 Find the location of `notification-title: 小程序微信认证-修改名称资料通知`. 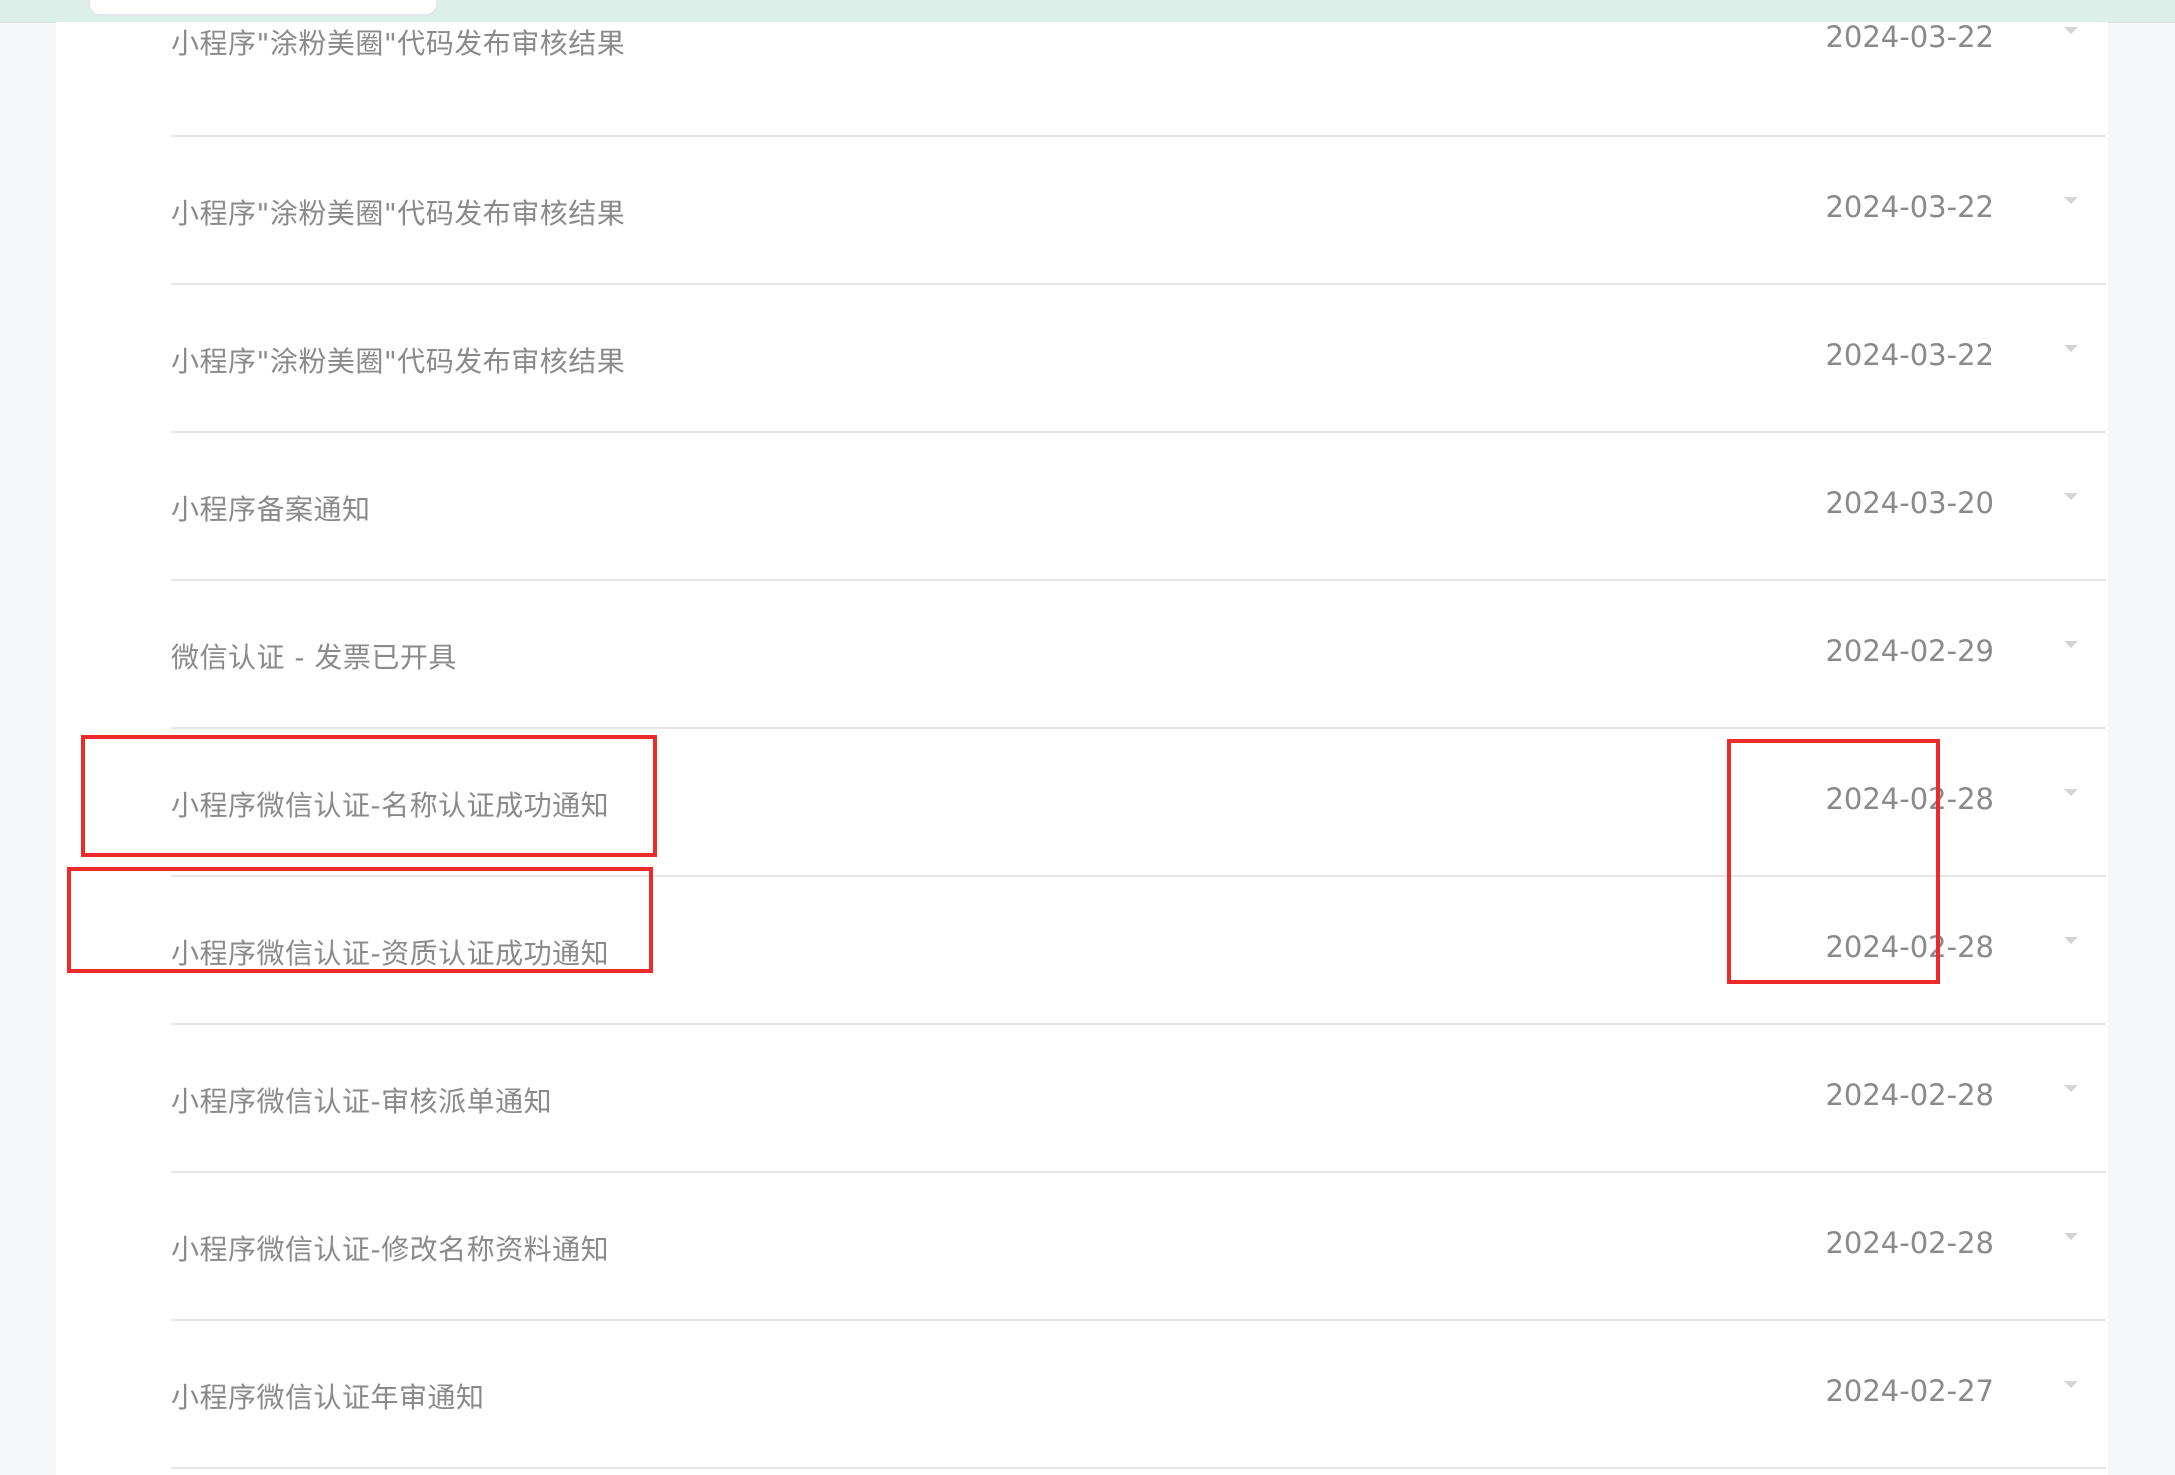

notification-title: 小程序微信认证-修改名称资料通知 is located at coordinates (390, 1249).